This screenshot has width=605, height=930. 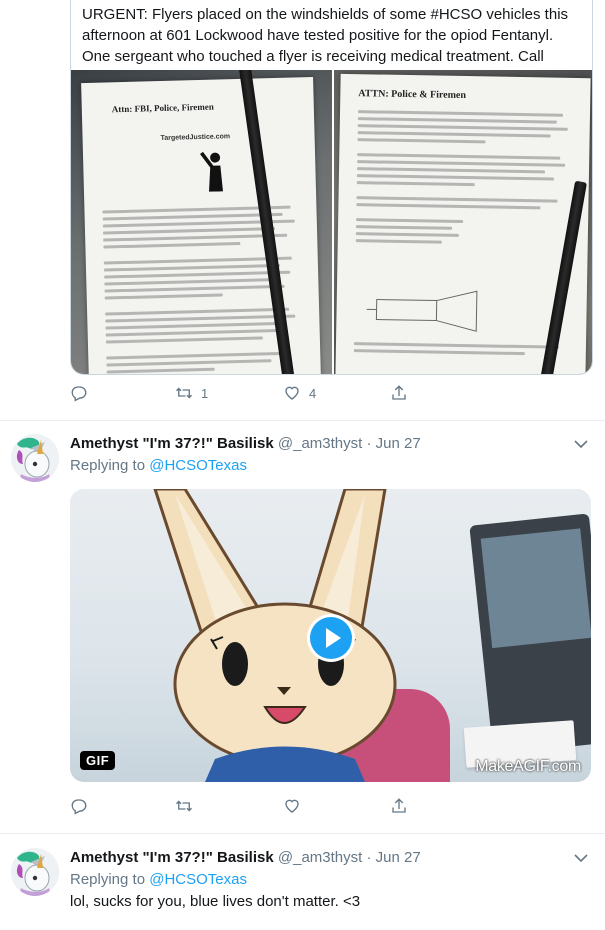 I want to click on fennec-character-illustration, so click(x=275, y=635).